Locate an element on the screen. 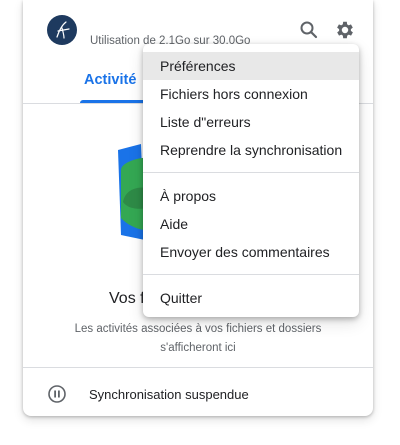  search-button is located at coordinates (309, 30).